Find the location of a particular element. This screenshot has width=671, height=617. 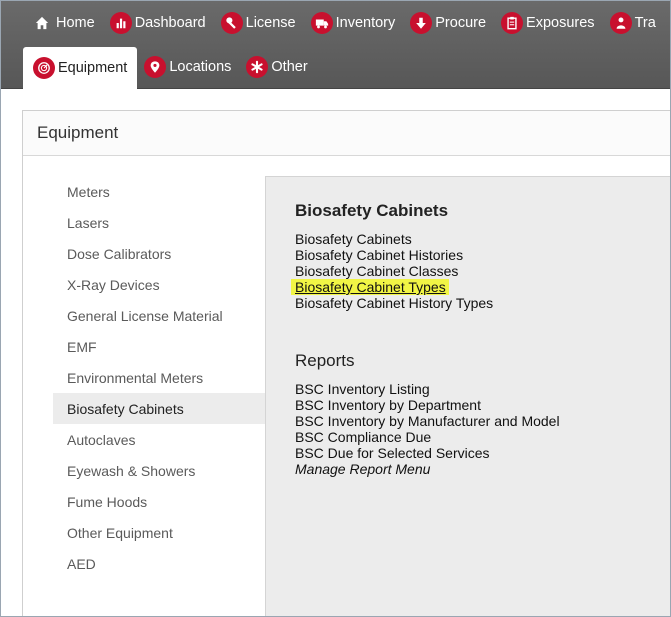

sidebar-item-emf: EMF is located at coordinates (159, 346).